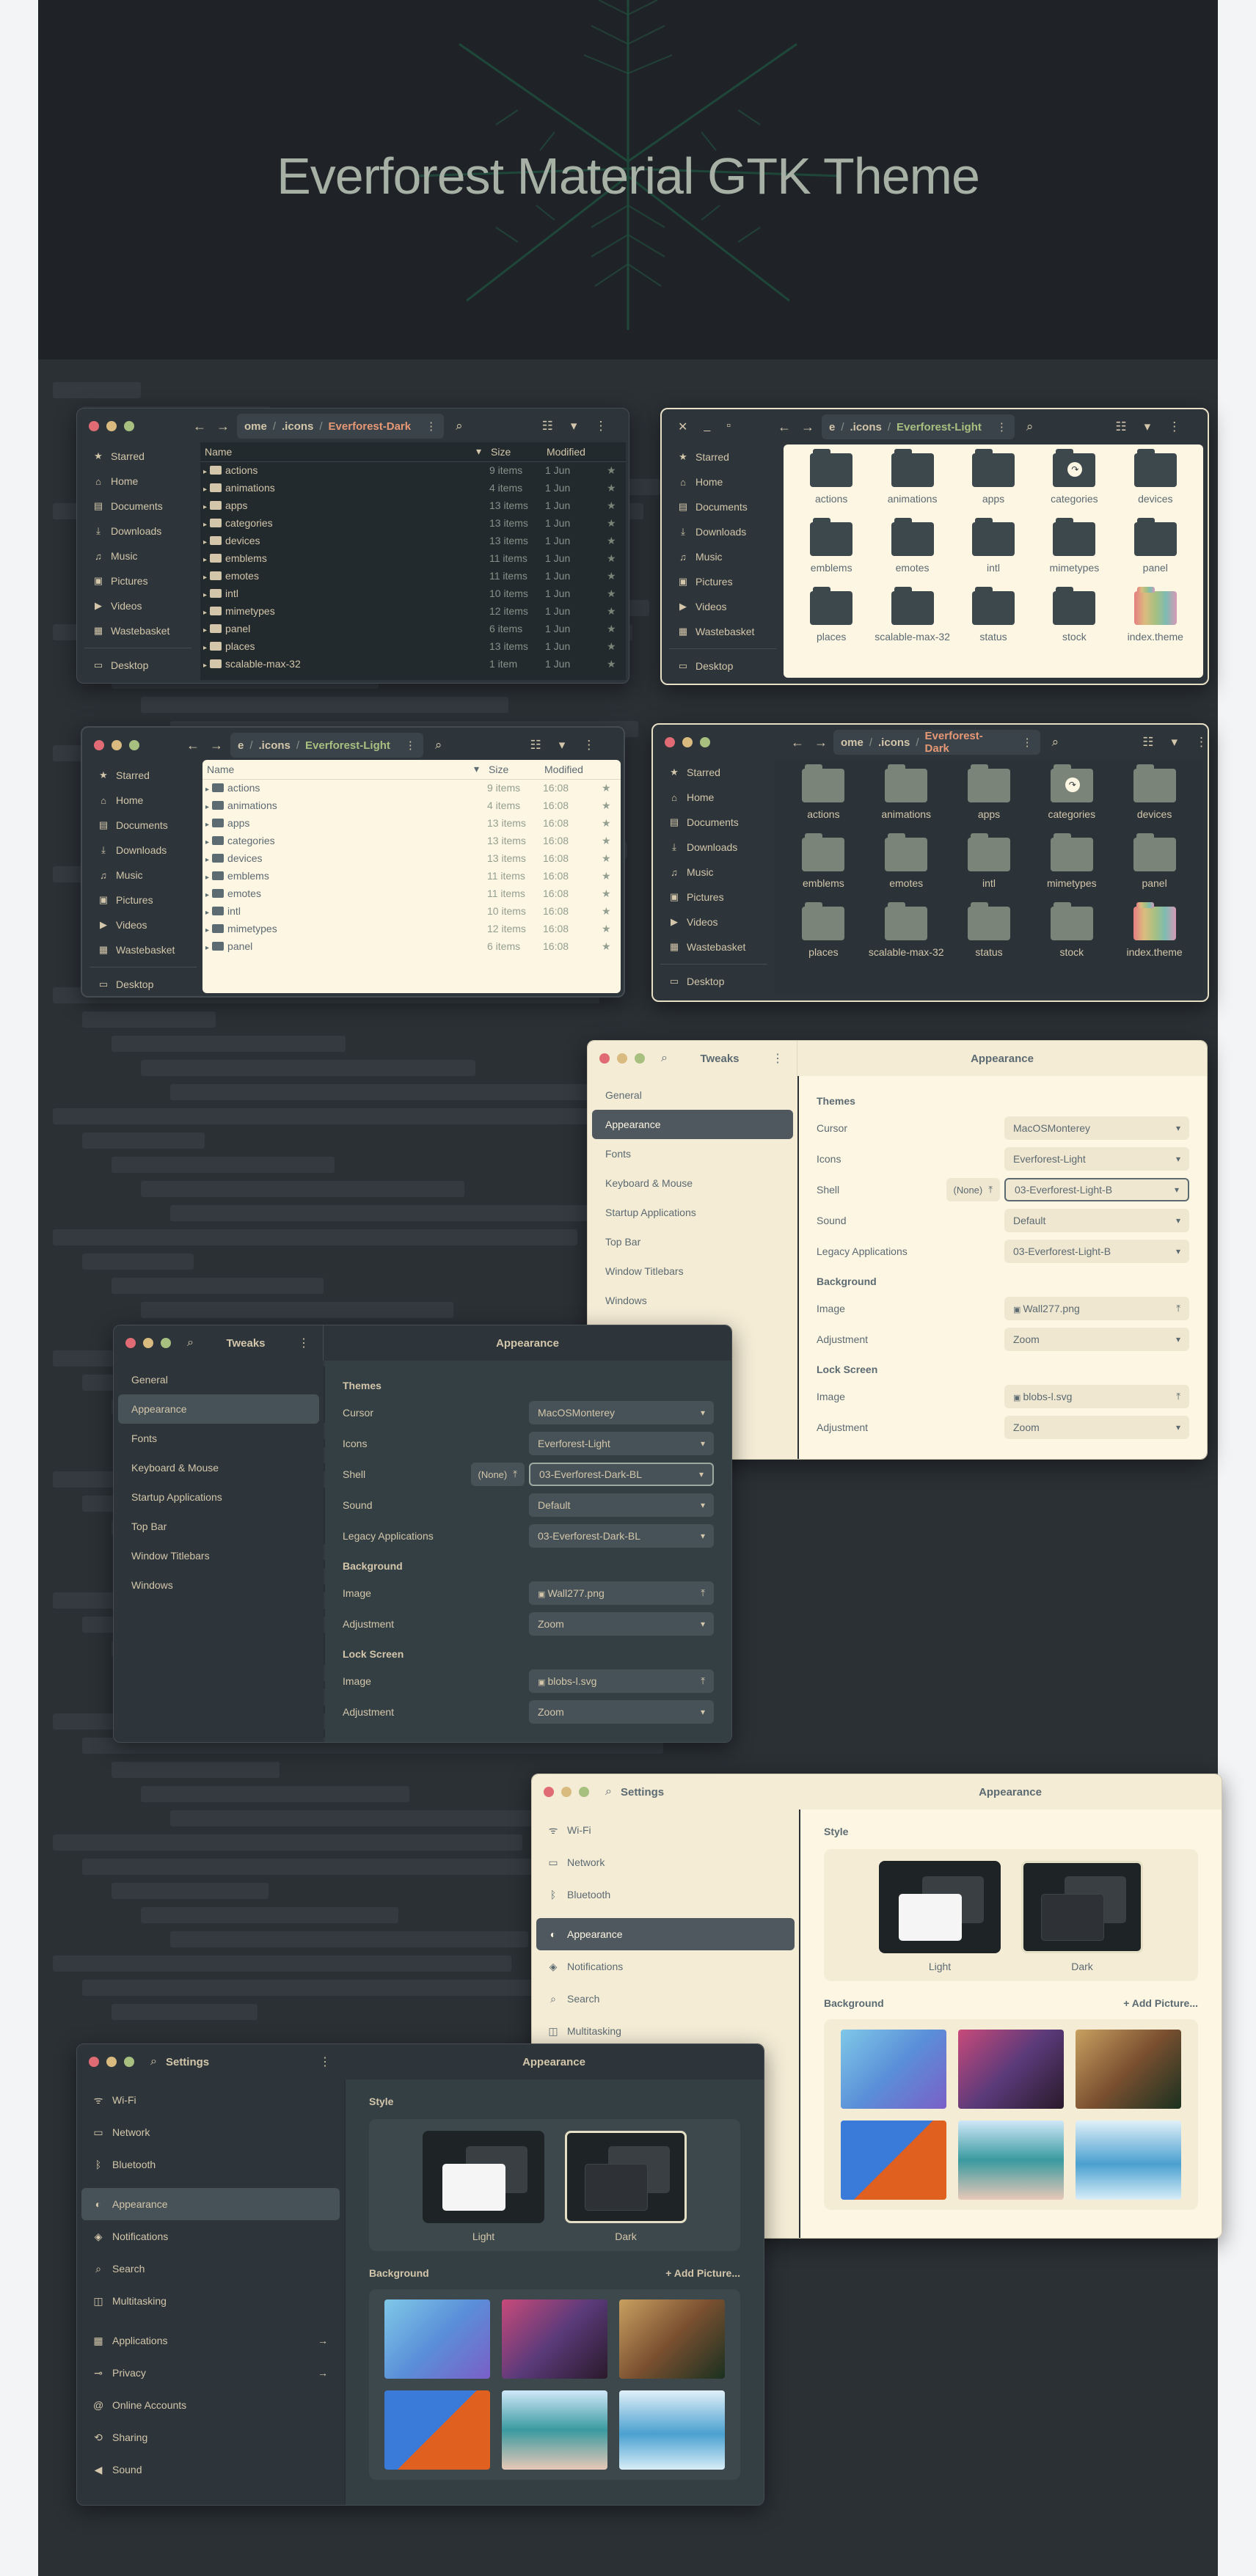 This screenshot has width=1256, height=2576. I want to click on sidebar-item-downloads: ⤓ Downloads, so click(723, 531).